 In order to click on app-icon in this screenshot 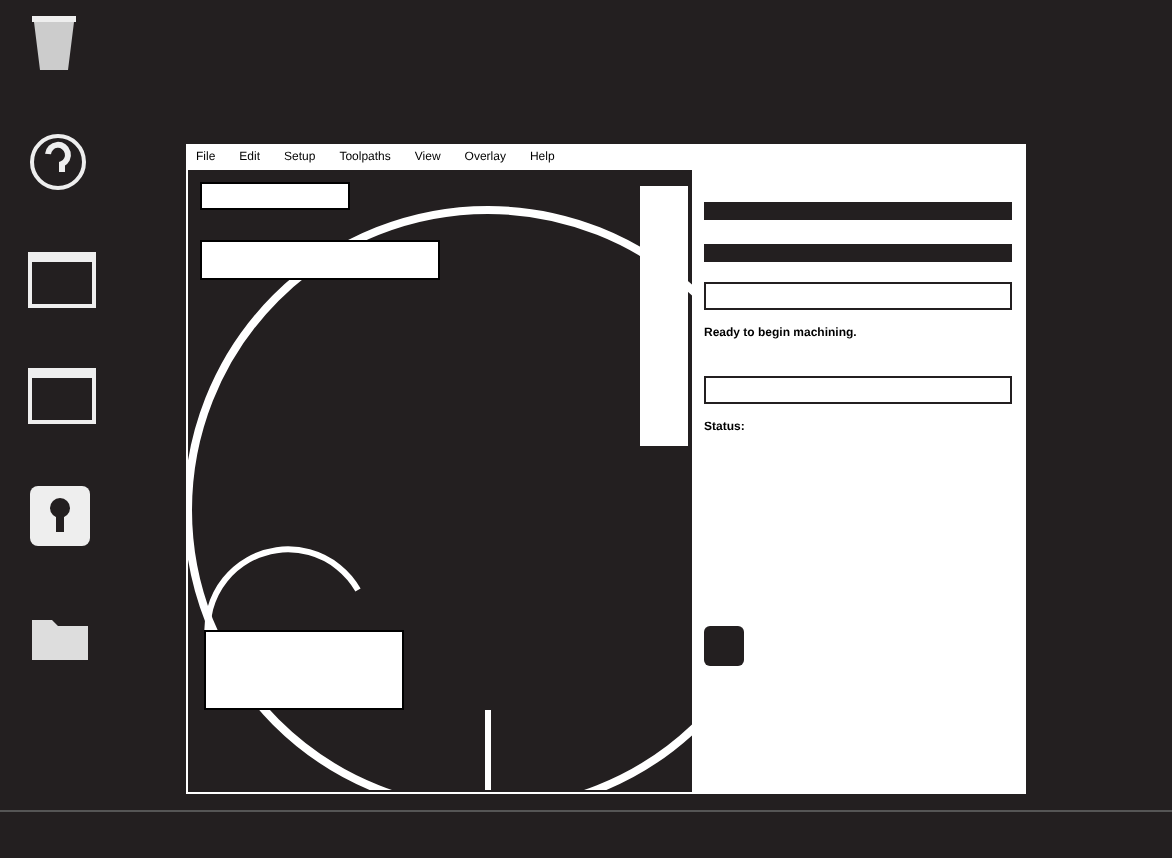, I will do `click(60, 516)`.